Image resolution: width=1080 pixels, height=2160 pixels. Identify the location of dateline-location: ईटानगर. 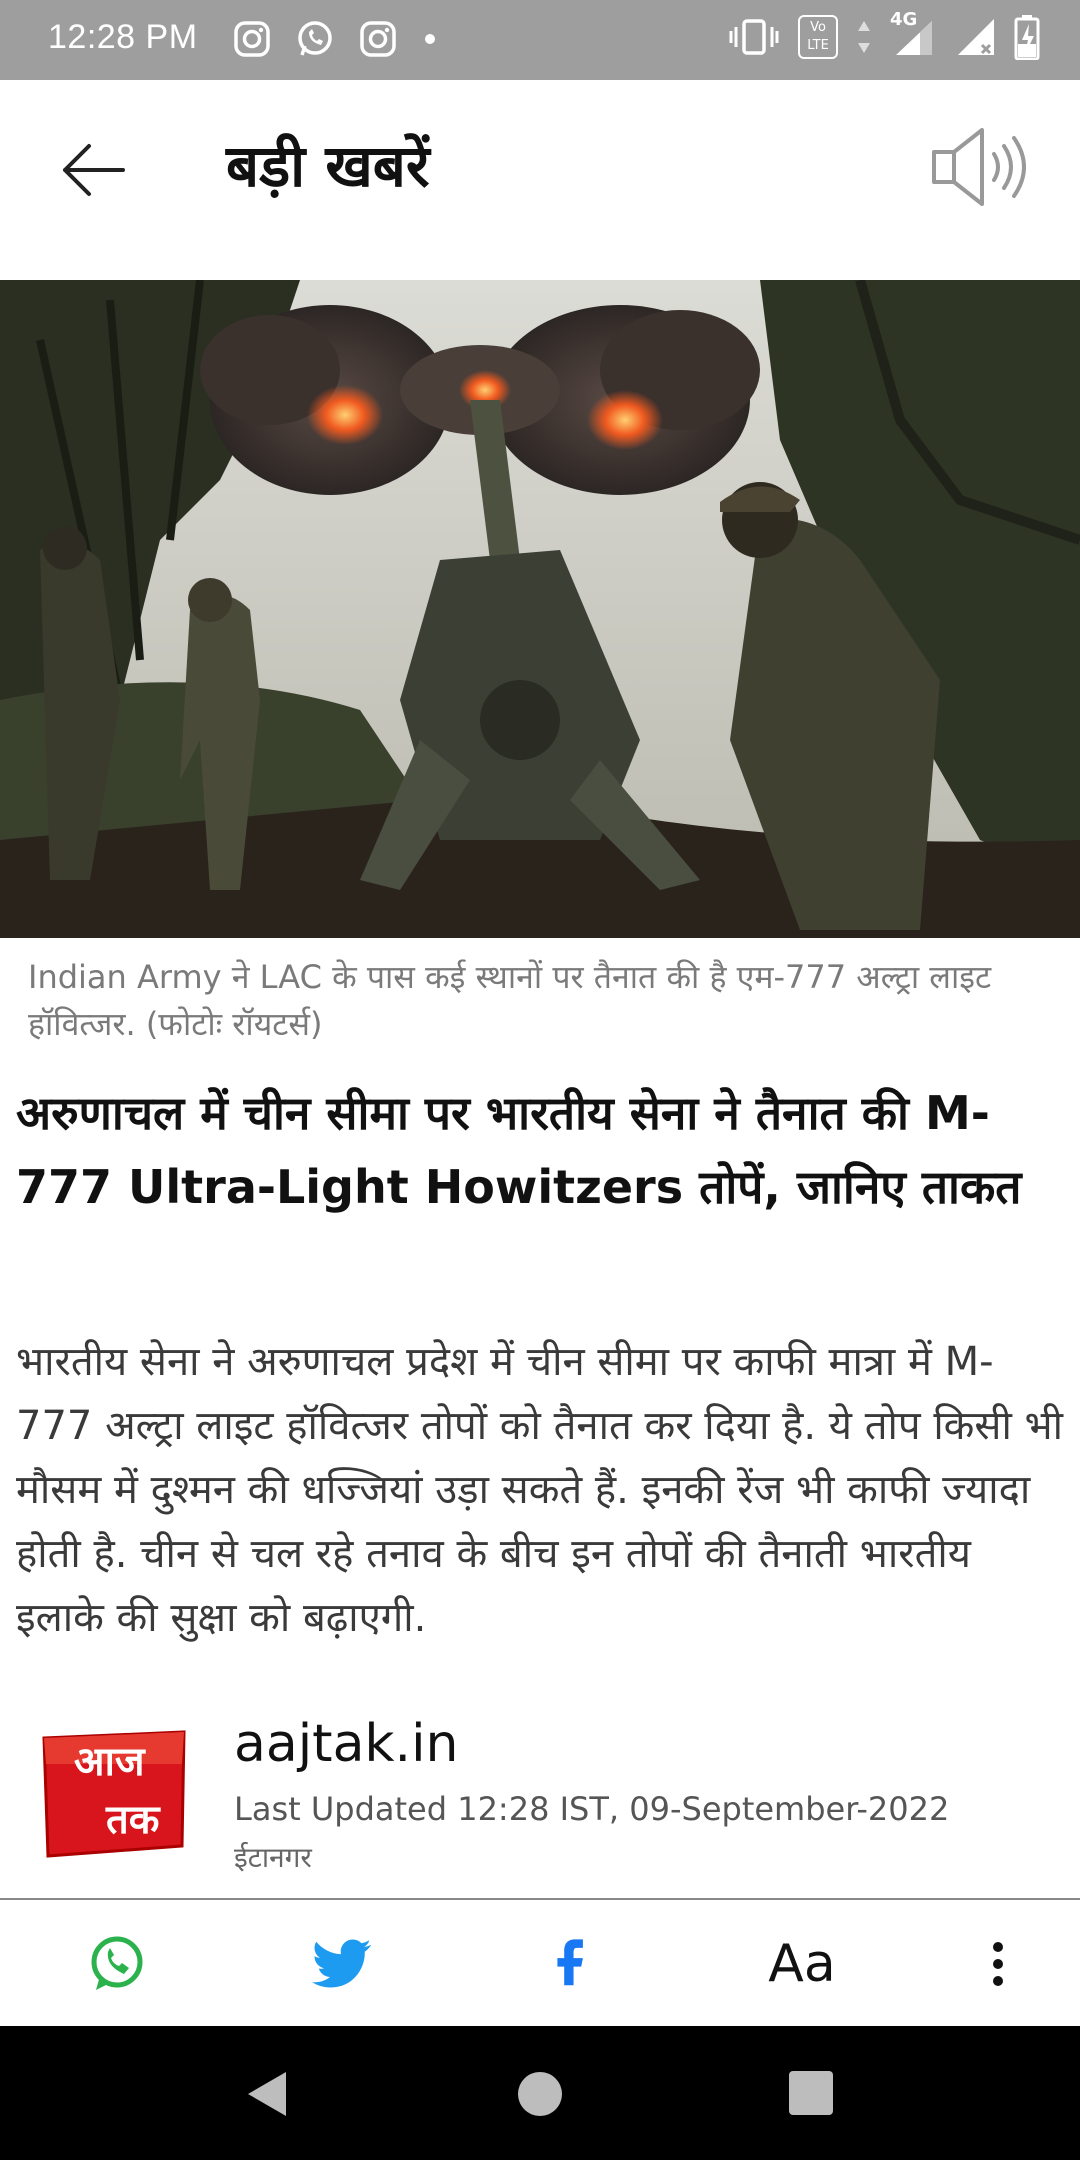
(273, 1857).